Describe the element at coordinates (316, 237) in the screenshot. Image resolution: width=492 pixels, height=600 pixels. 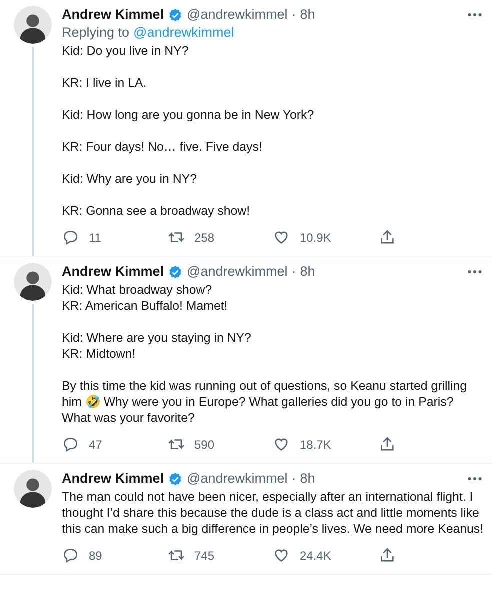
I see `like-count: 10.9K` at that location.